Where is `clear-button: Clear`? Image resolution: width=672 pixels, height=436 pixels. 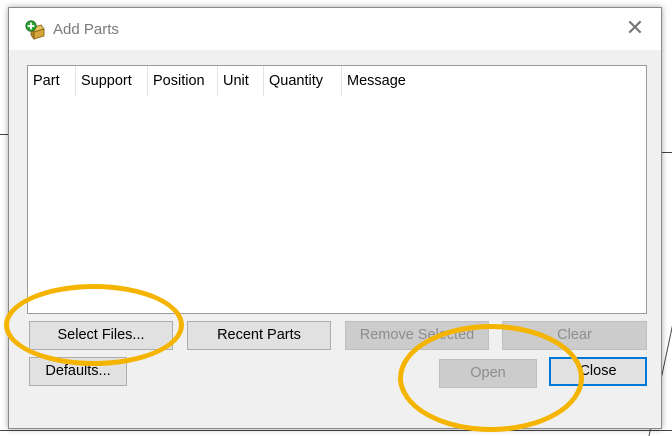 clear-button: Clear is located at coordinates (574, 335).